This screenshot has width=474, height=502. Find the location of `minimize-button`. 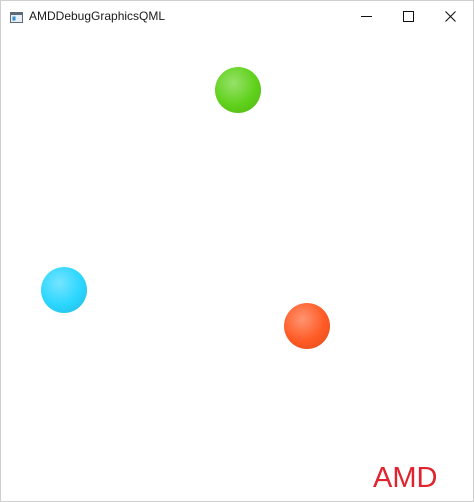

minimize-button is located at coordinates (366, 16).